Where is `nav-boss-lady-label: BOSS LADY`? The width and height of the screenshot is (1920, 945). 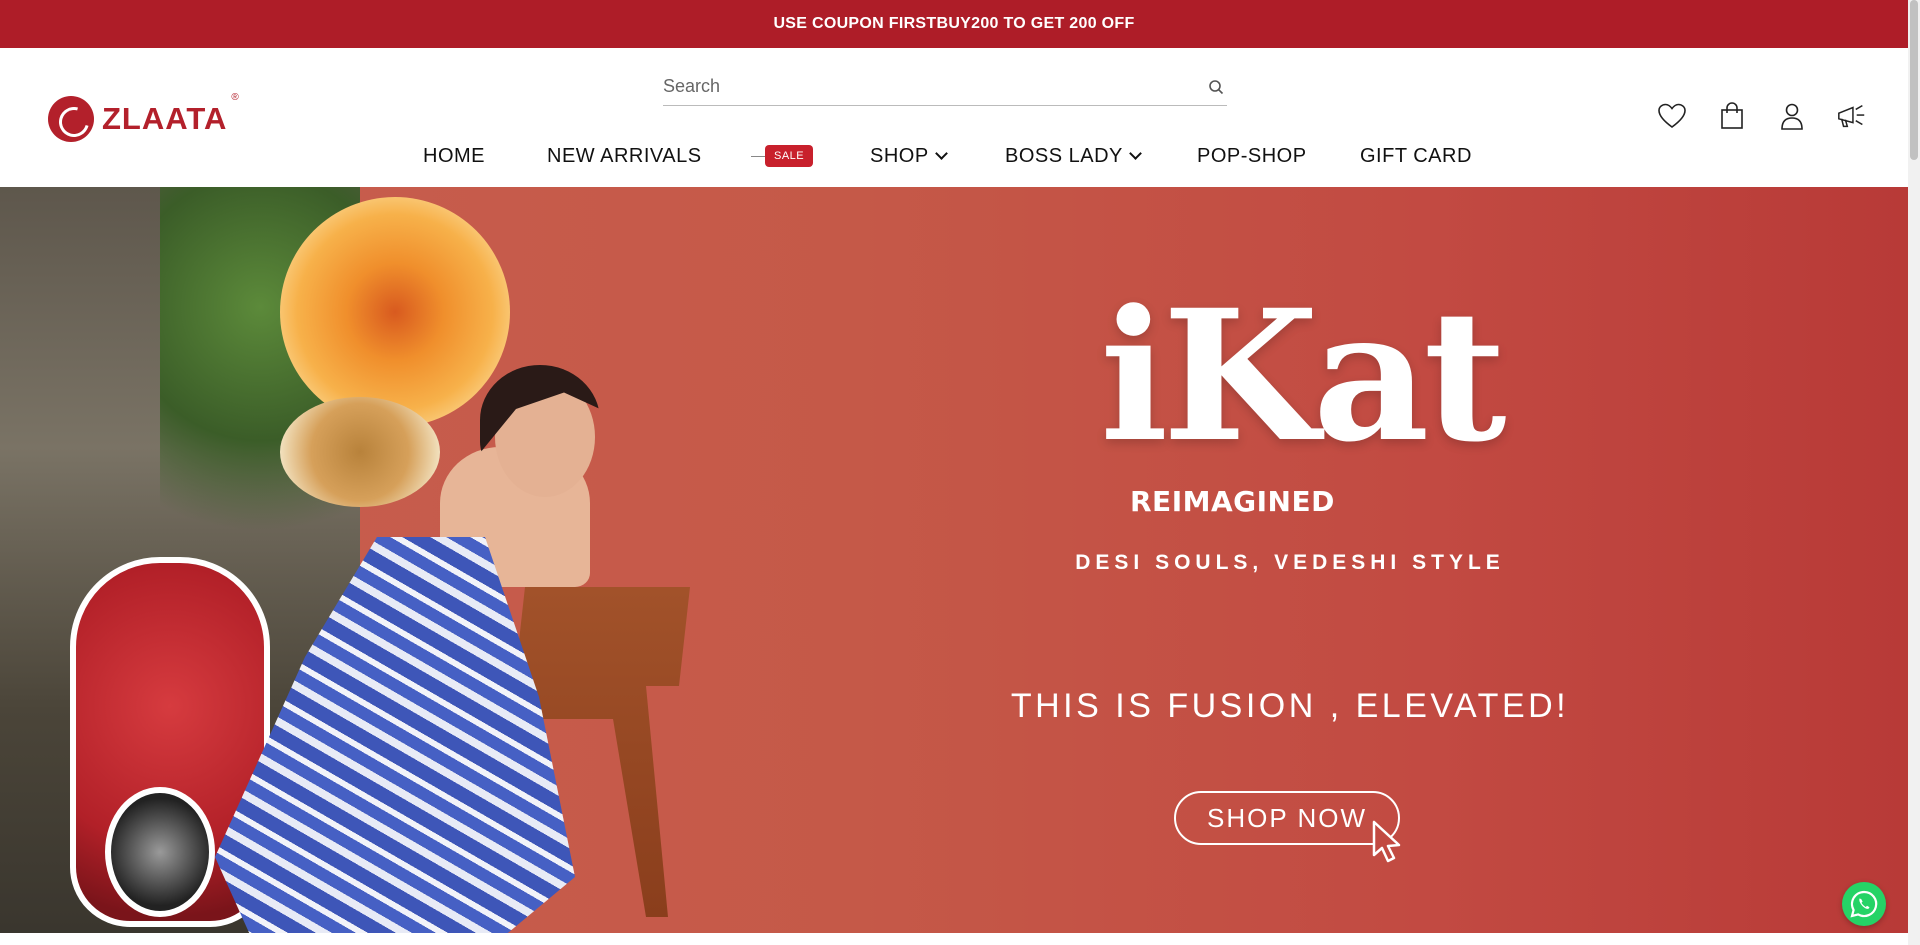 nav-boss-lady-label: BOSS LADY is located at coordinates (1064, 155).